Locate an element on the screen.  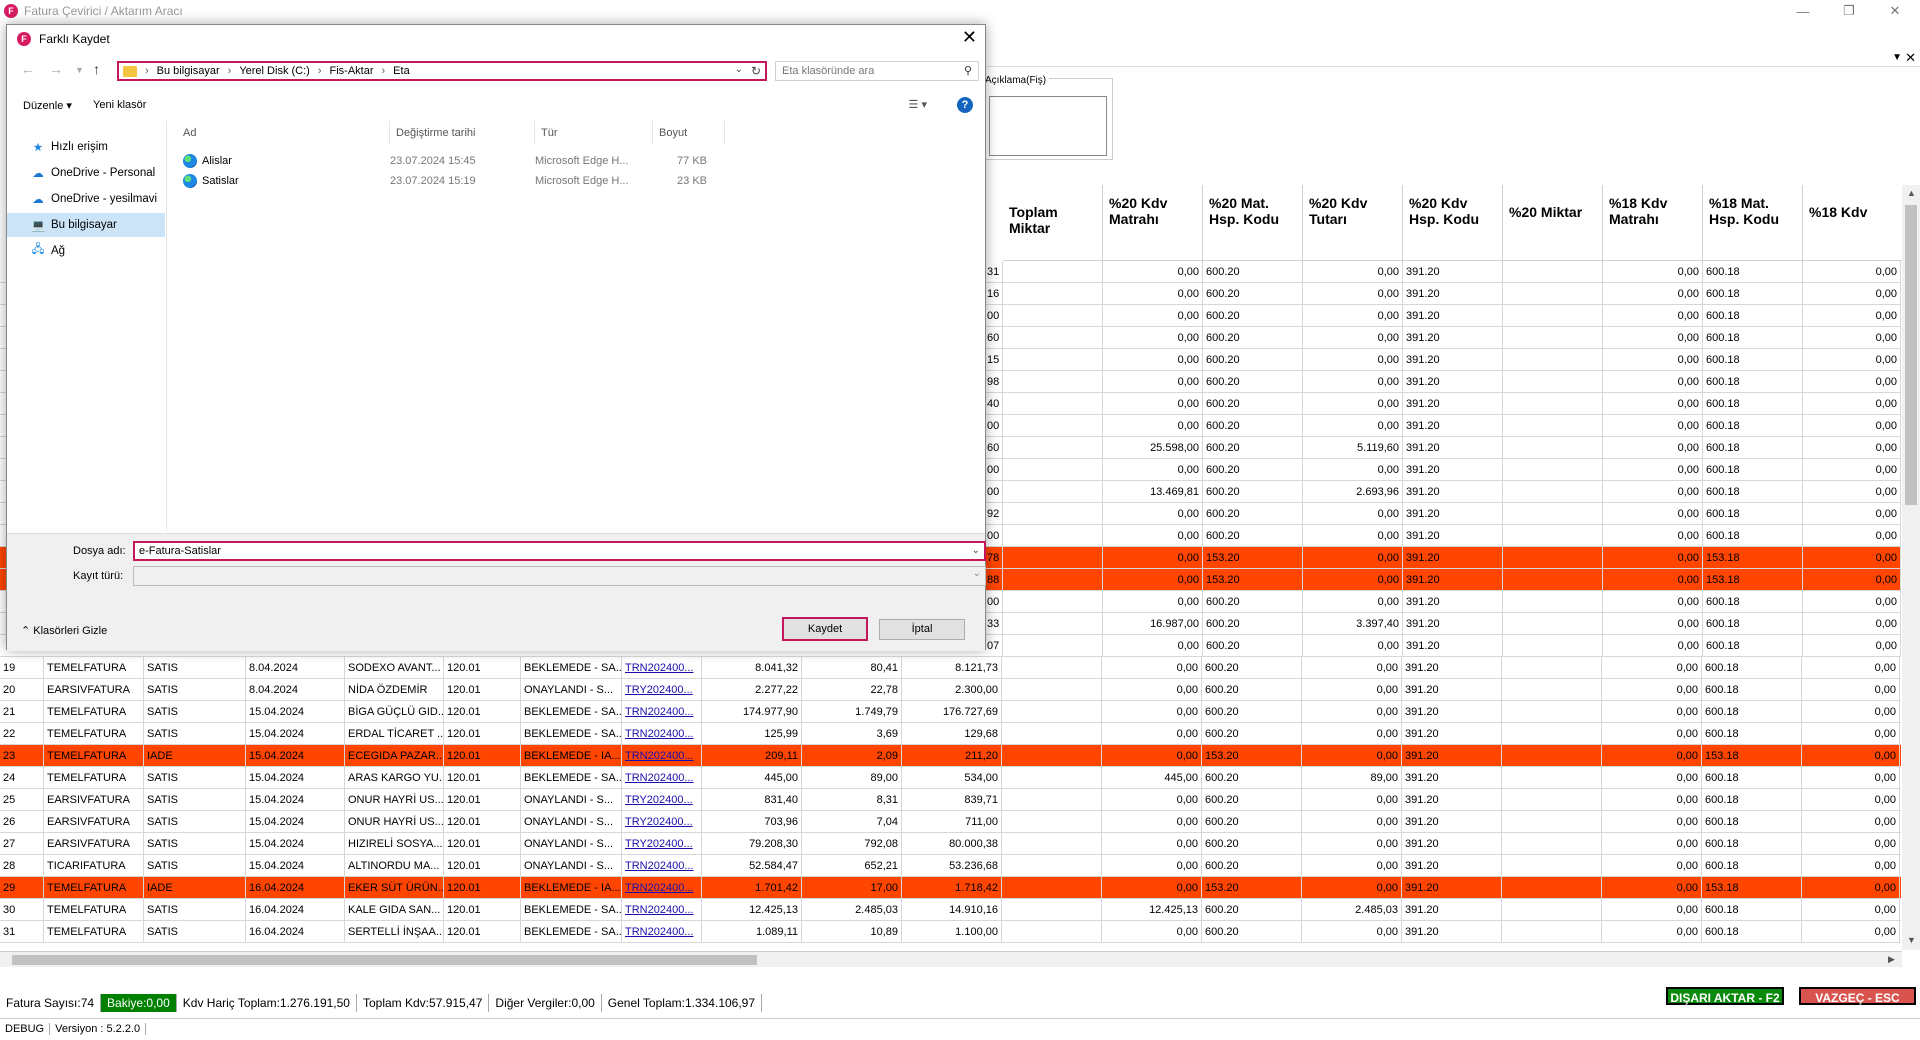
address-dropdown-icon: ⌄ is located at coordinates (739, 69).